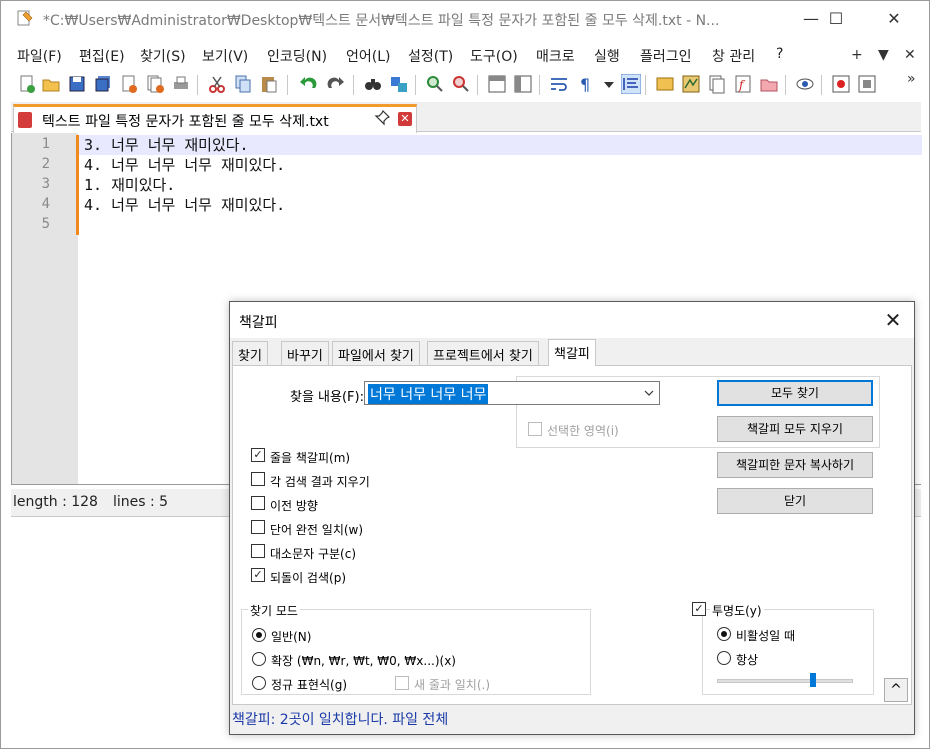  I want to click on paste-icon, so click(269, 84).